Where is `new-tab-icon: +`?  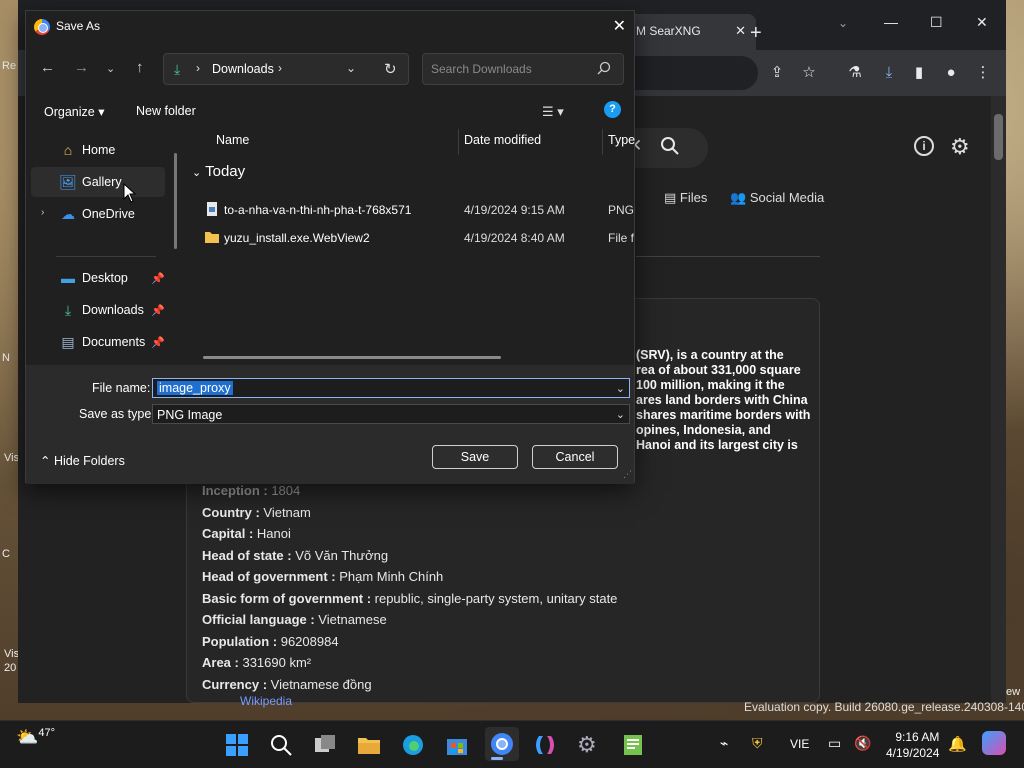
new-tab-icon: + is located at coordinates (756, 33).